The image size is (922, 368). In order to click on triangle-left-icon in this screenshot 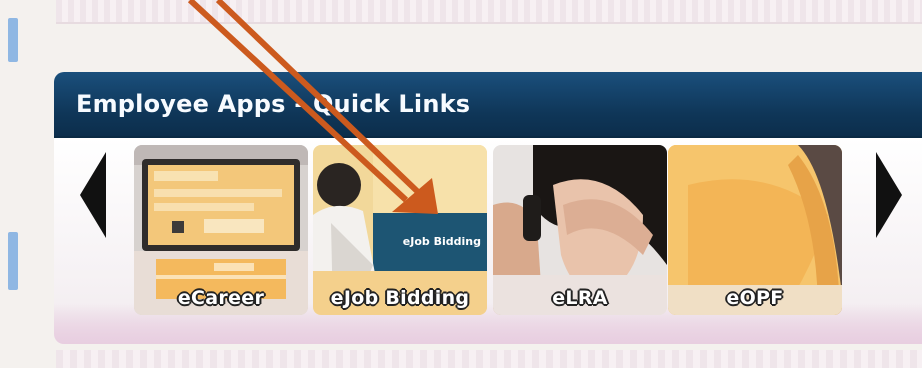, I will do `click(93, 195)`.